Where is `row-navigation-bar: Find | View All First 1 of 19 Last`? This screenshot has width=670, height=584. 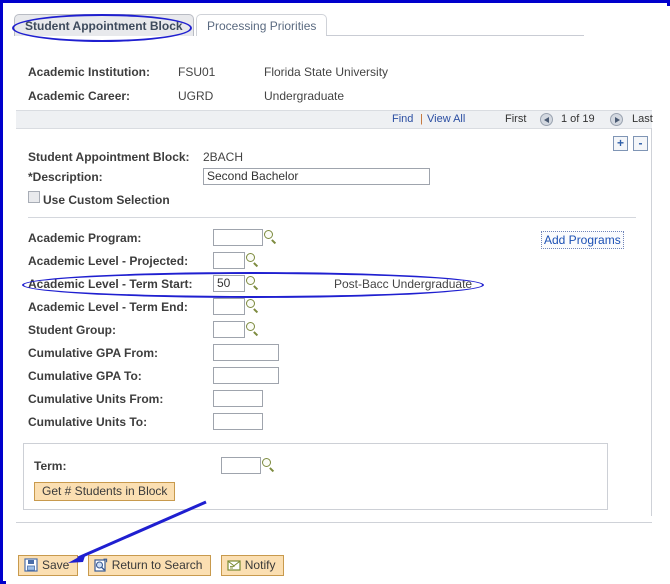
row-navigation-bar: Find | View All First 1 of 19 Last is located at coordinates (334, 119).